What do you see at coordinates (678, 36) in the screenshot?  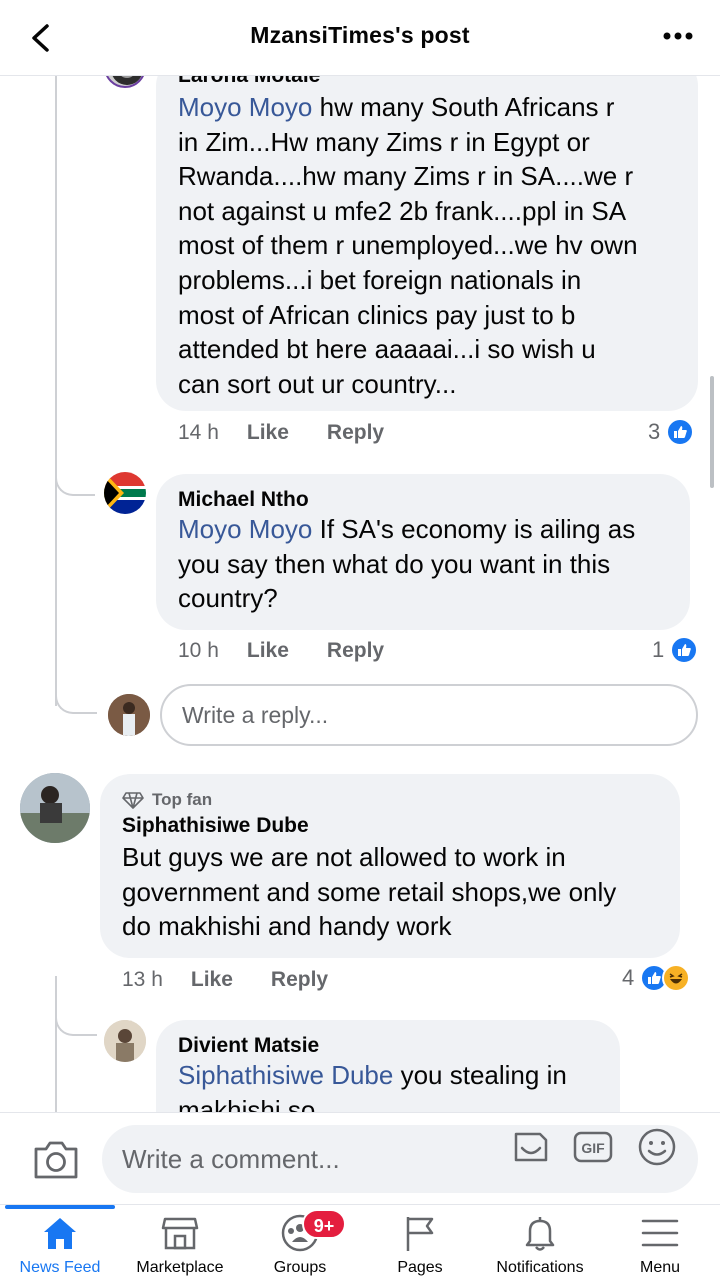 I see `more-options-icon` at bounding box center [678, 36].